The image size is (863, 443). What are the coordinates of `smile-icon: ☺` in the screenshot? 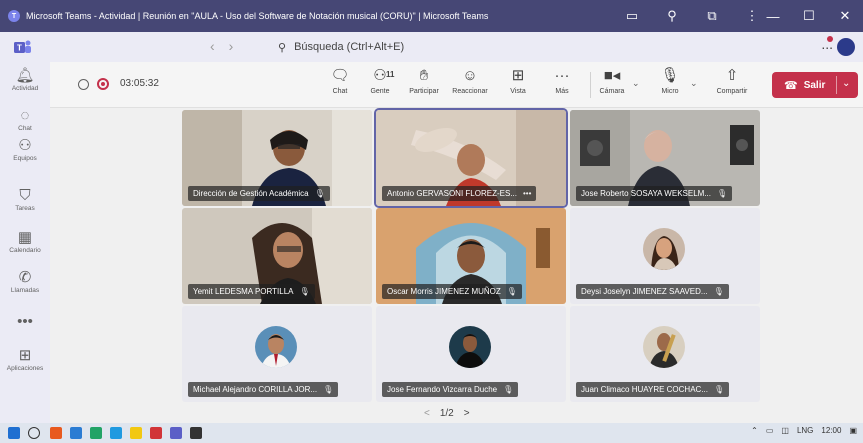 It's located at (470, 75).